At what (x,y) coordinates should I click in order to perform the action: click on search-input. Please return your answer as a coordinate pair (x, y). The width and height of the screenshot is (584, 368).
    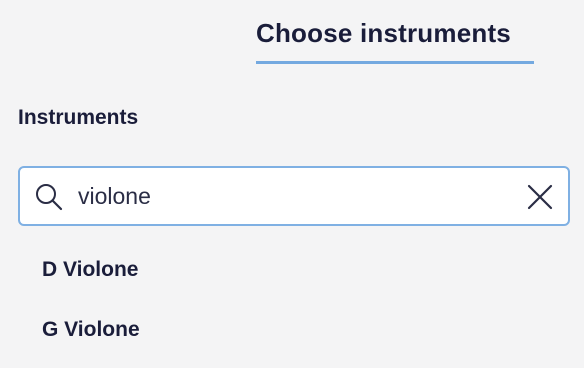
    Looking at the image, I should click on (293, 196).